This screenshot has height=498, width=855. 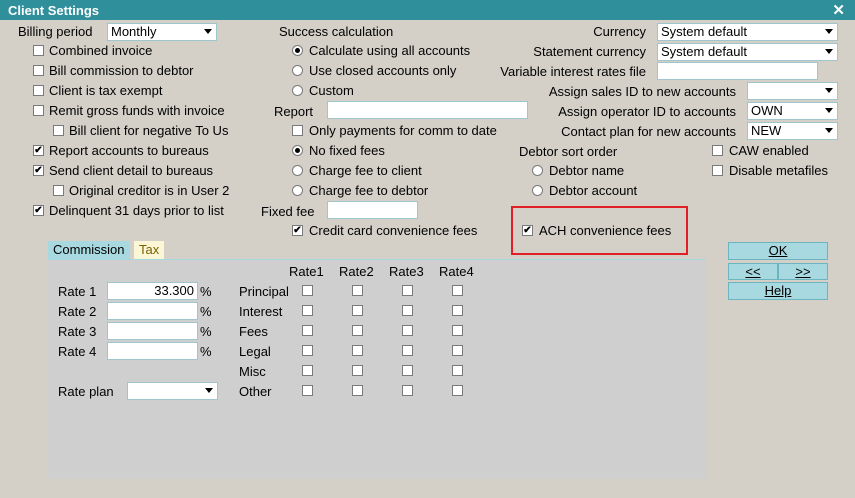 I want to click on cc-fees-checkbox: ✔, so click(x=297, y=230).